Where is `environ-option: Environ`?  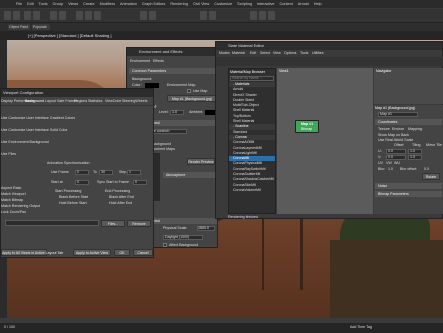 environ-option: Environ is located at coordinates (398, 129).